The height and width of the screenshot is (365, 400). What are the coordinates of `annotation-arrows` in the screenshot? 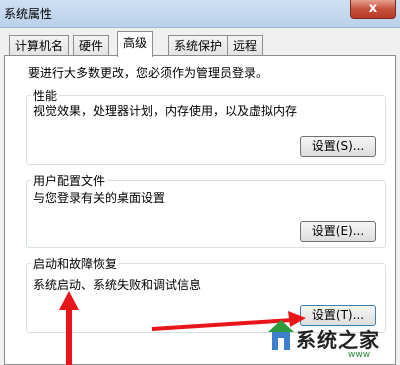 It's located at (182, 328).